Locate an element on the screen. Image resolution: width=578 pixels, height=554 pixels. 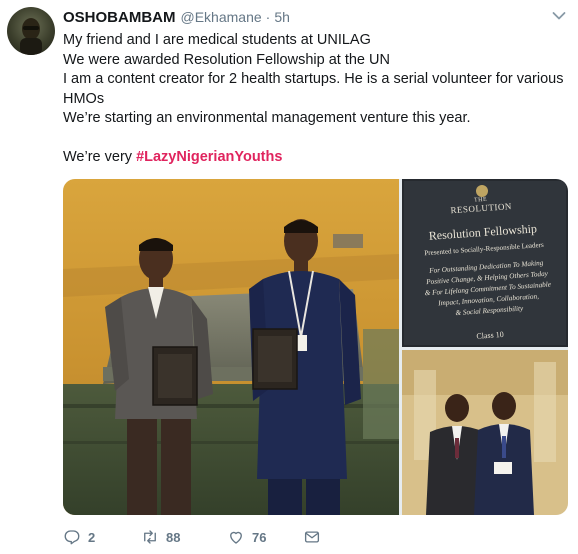
tweet-header: OSHOBAMBAM @Ekhamane · 5h is located at coordinates (176, 19).